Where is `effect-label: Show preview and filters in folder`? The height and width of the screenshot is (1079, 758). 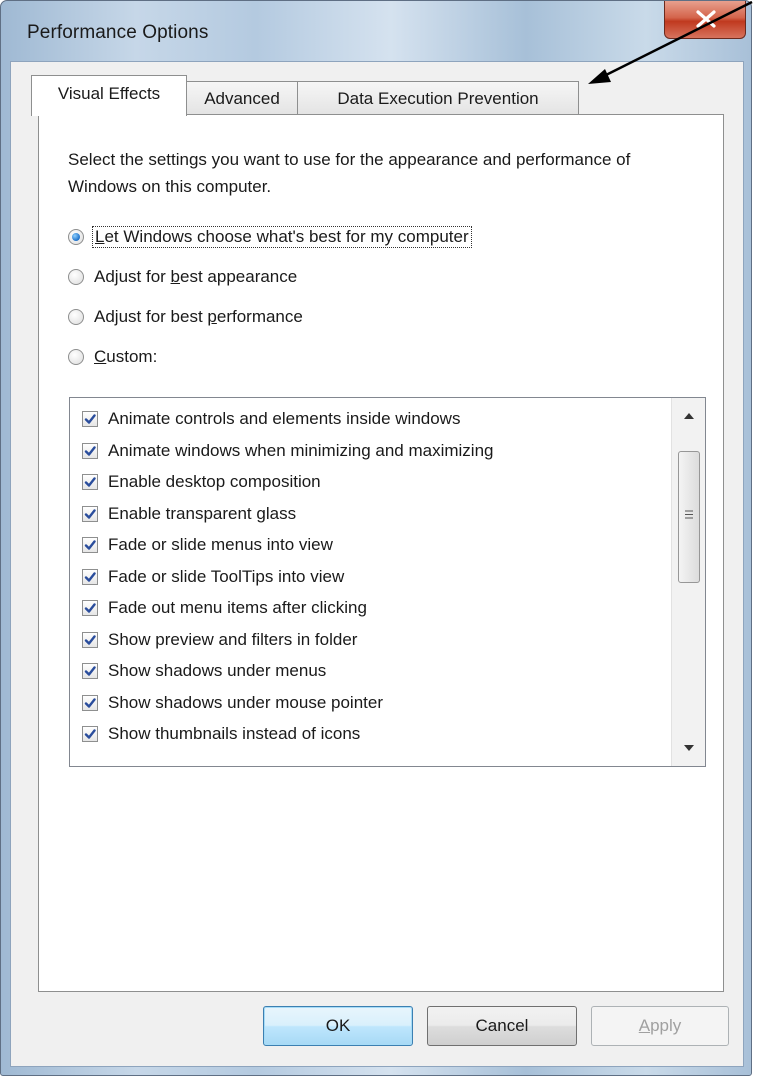 effect-label: Show preview and filters in folder is located at coordinates (233, 639).